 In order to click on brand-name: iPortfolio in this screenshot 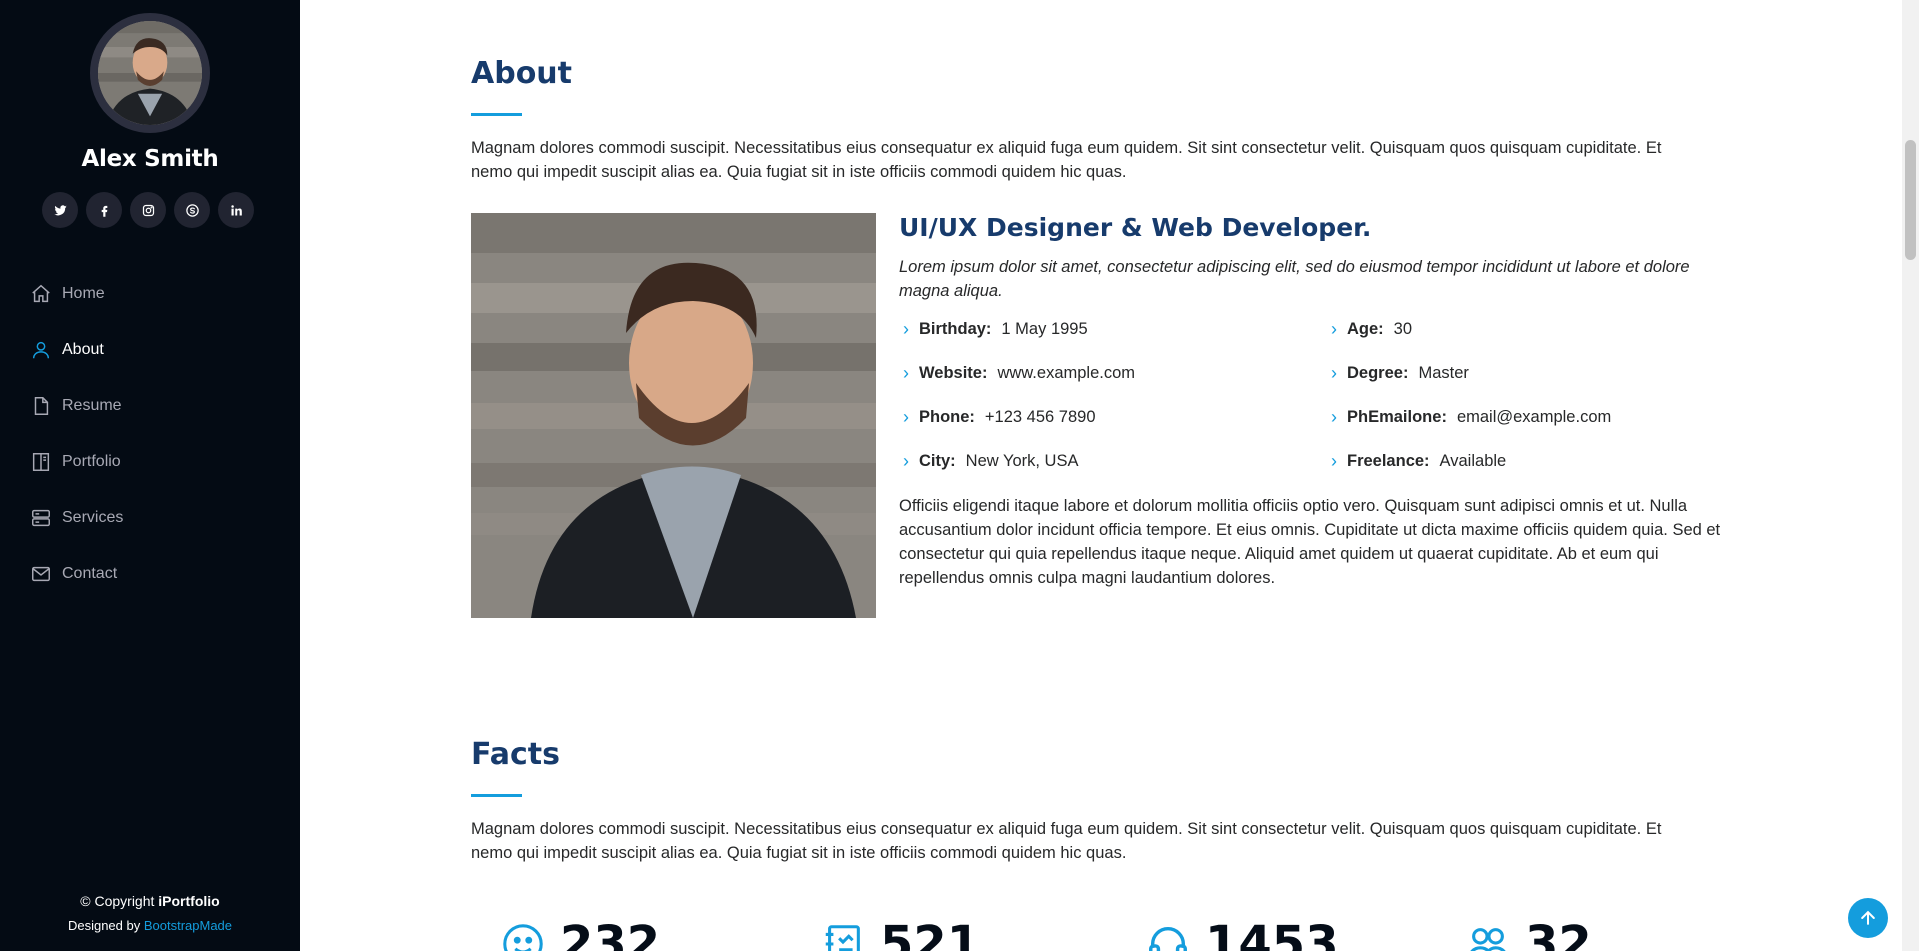, I will do `click(189, 901)`.